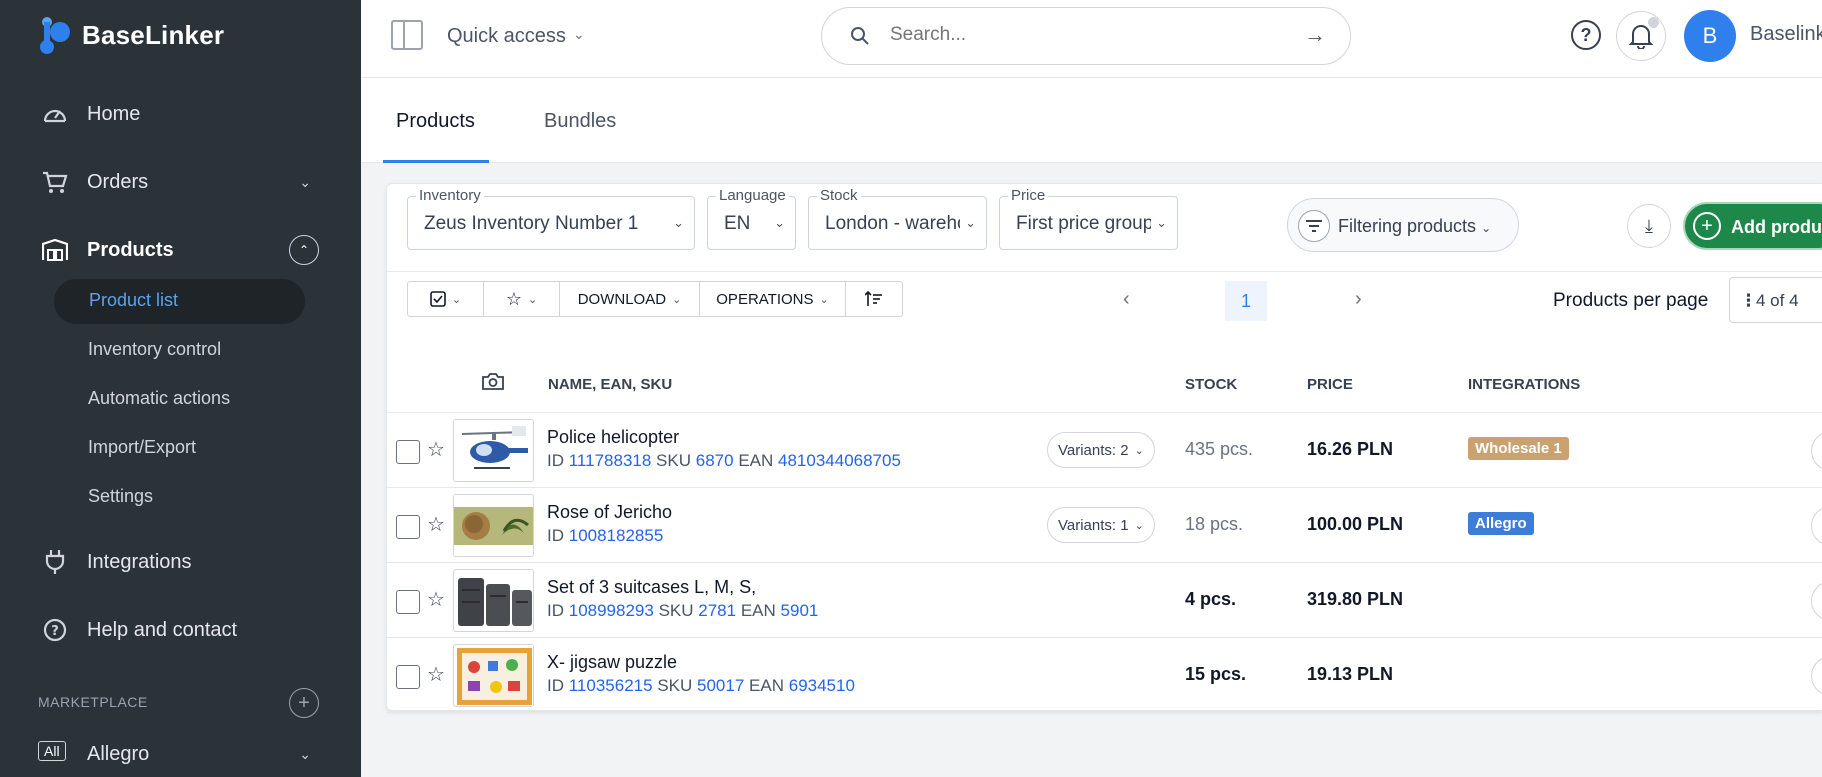  What do you see at coordinates (630, 299) in the screenshot?
I see `download-dropdown: DOWNLOAD ⌄` at bounding box center [630, 299].